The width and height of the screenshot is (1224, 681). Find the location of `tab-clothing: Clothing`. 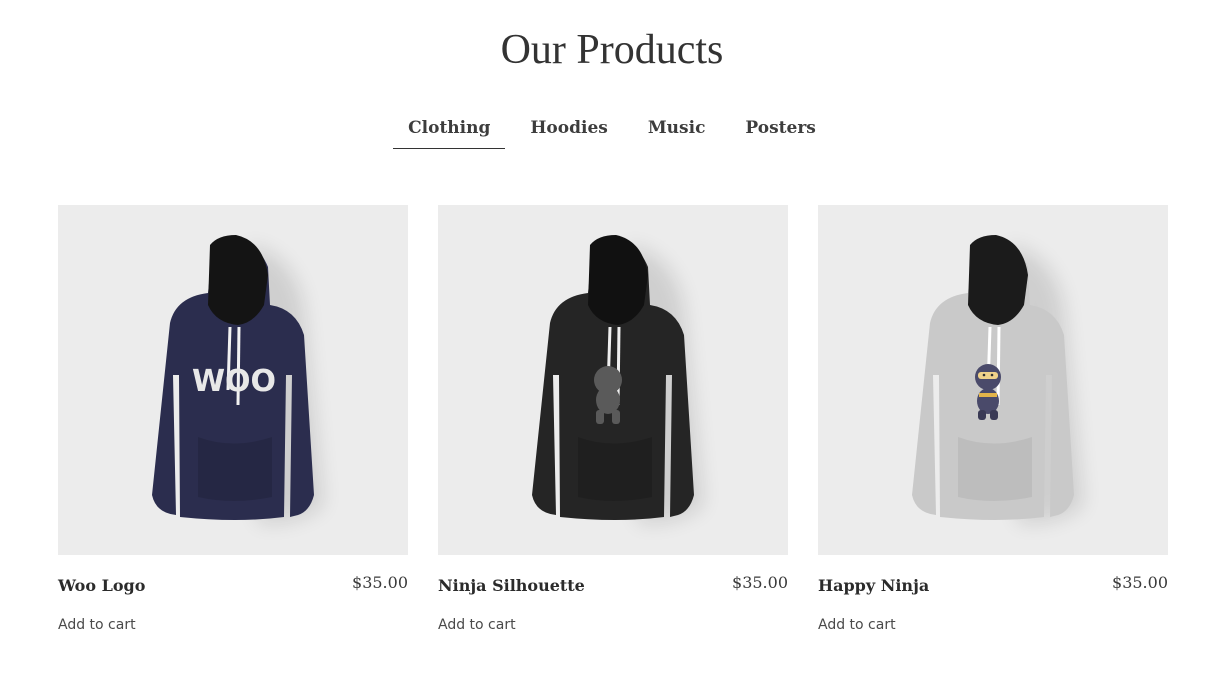

tab-clothing: Clothing is located at coordinates (449, 128).